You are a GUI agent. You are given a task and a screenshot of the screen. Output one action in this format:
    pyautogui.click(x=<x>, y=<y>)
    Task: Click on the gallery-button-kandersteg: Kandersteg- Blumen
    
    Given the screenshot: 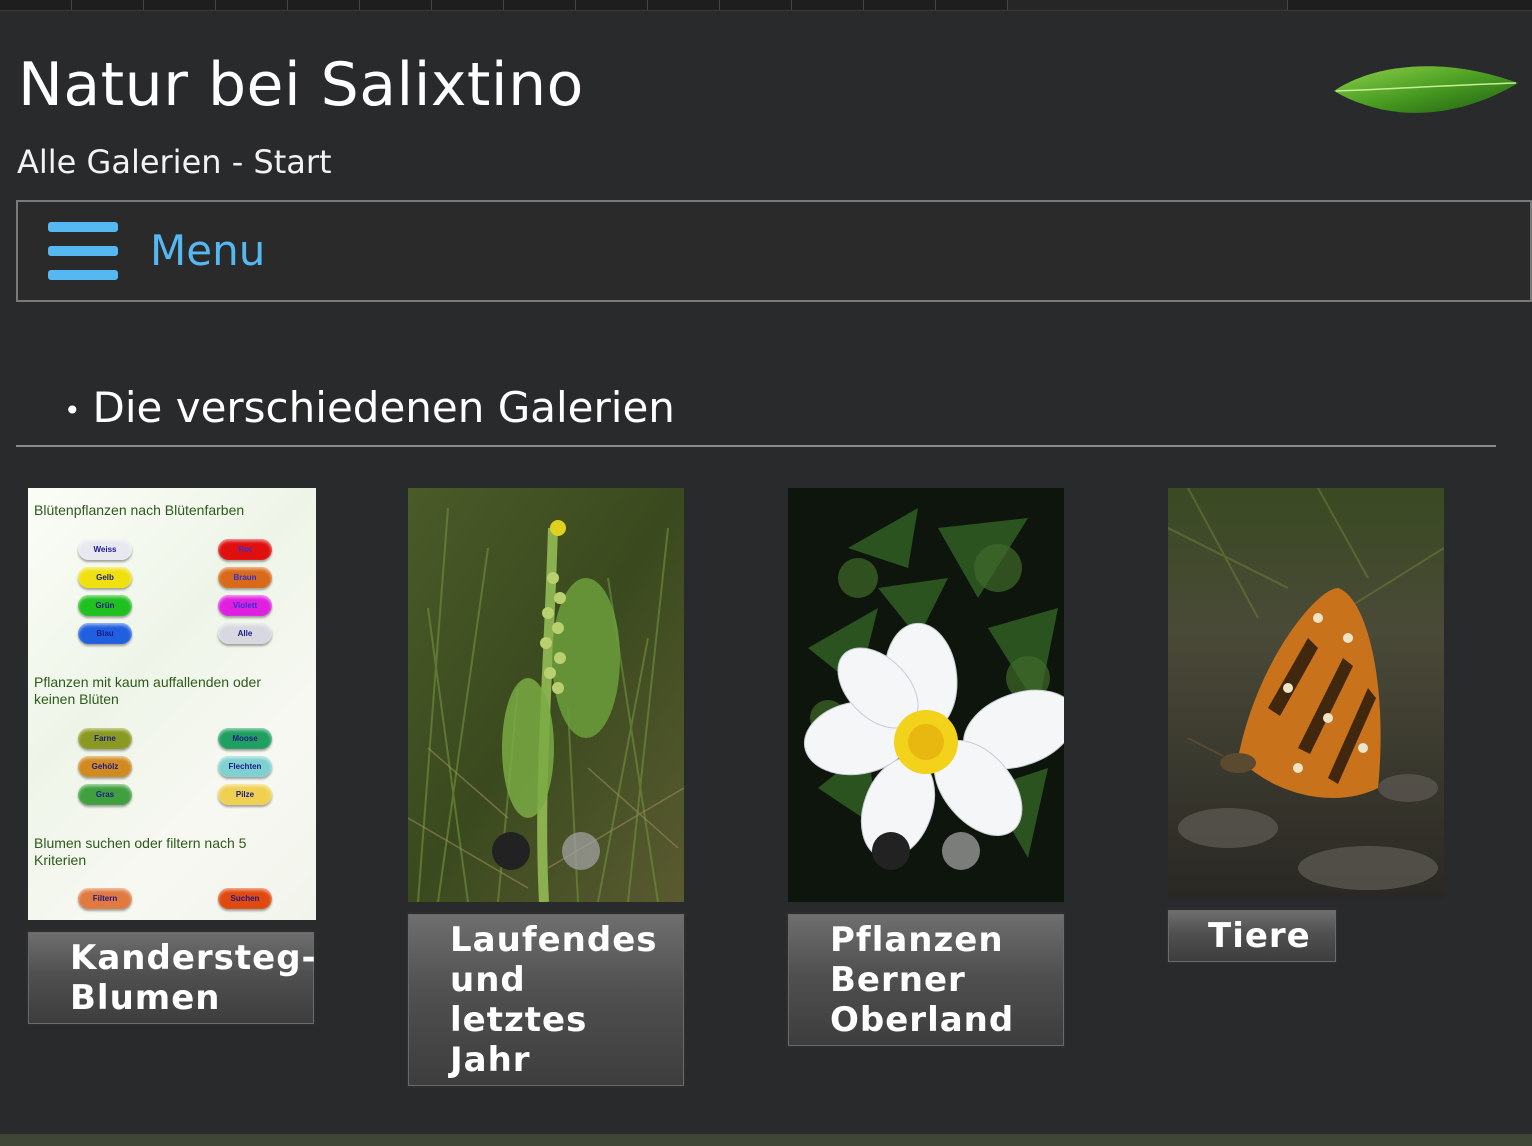 What is the action you would take?
    pyautogui.click(x=171, y=978)
    